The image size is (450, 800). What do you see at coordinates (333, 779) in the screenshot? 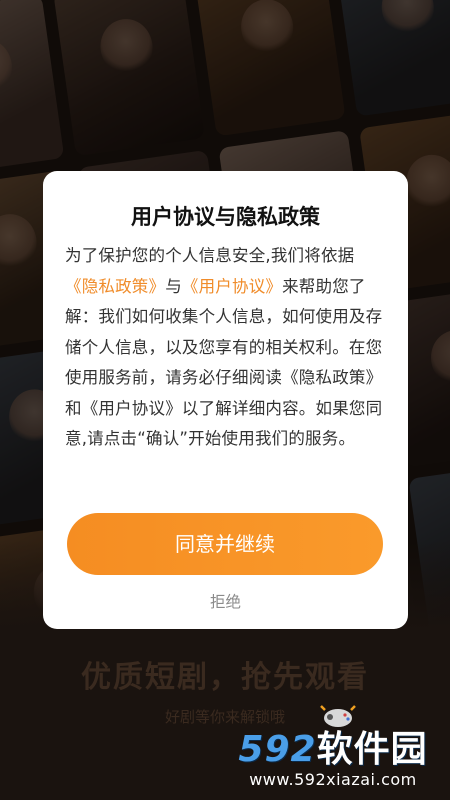
I see `watermark-url: www.592xiazai.com` at bounding box center [333, 779].